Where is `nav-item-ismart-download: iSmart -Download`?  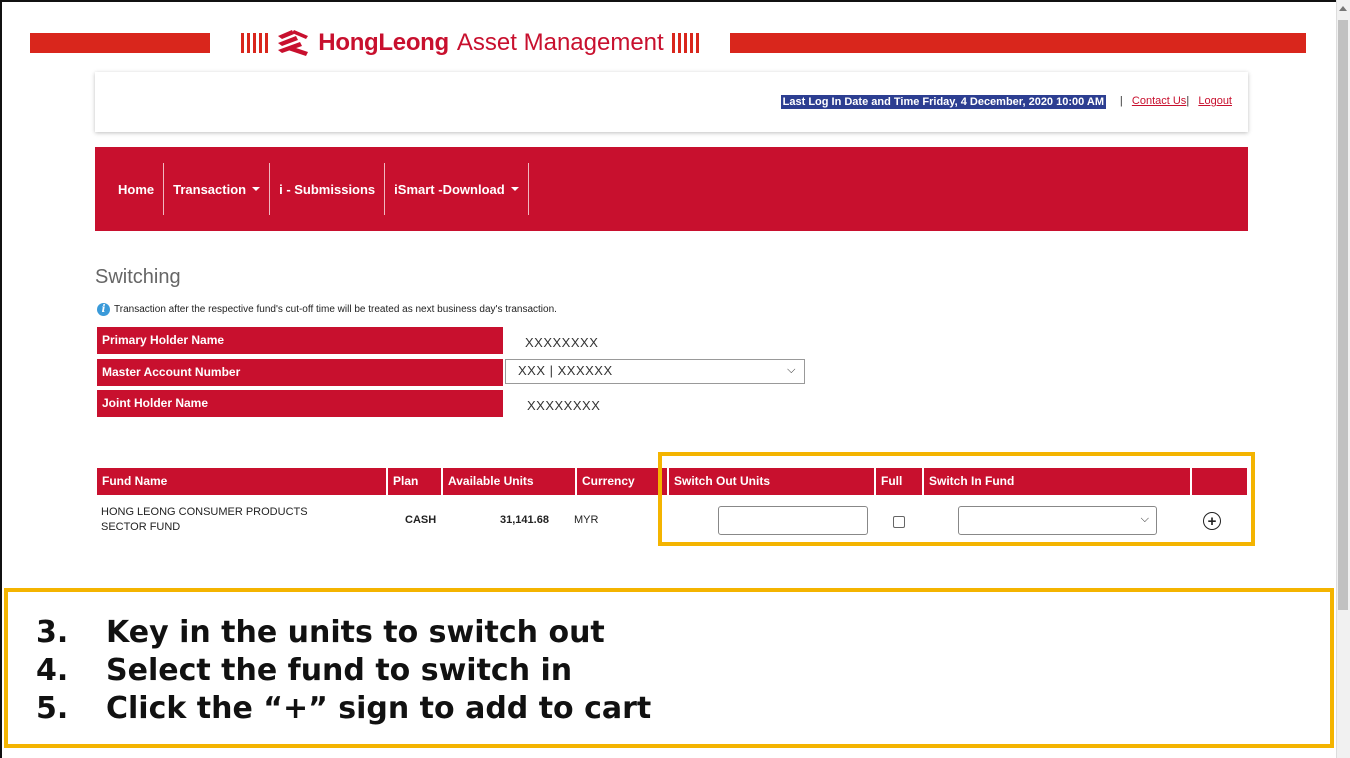 nav-item-ismart-download: iSmart -Download is located at coordinates (457, 189).